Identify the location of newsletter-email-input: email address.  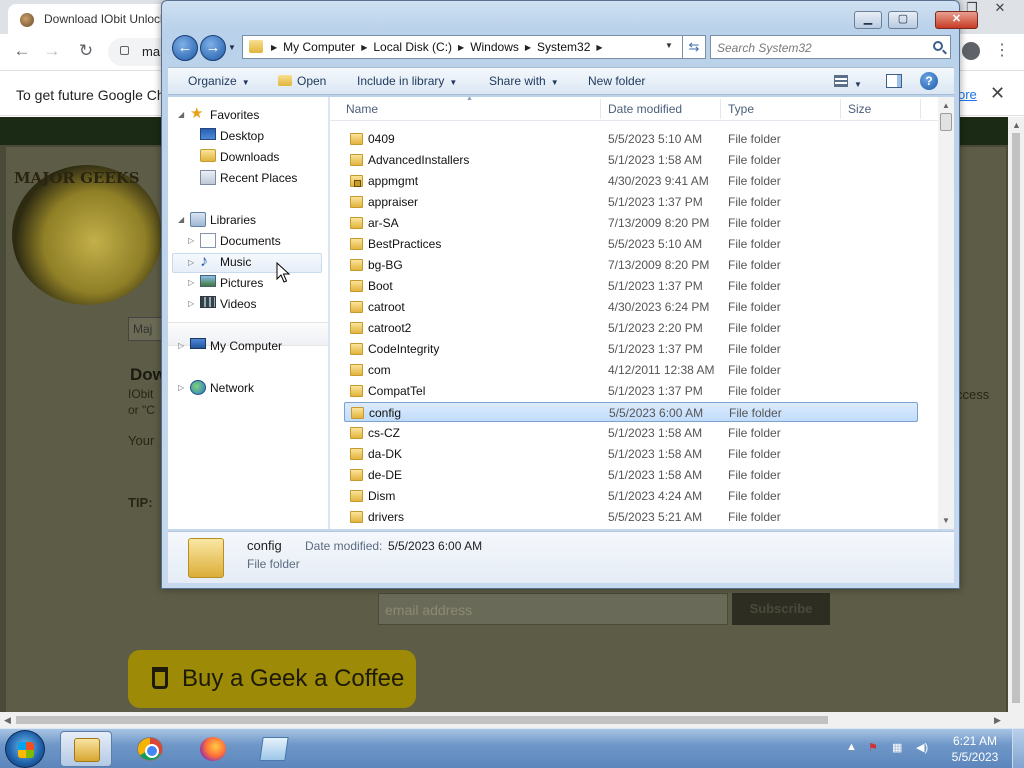
(553, 609).